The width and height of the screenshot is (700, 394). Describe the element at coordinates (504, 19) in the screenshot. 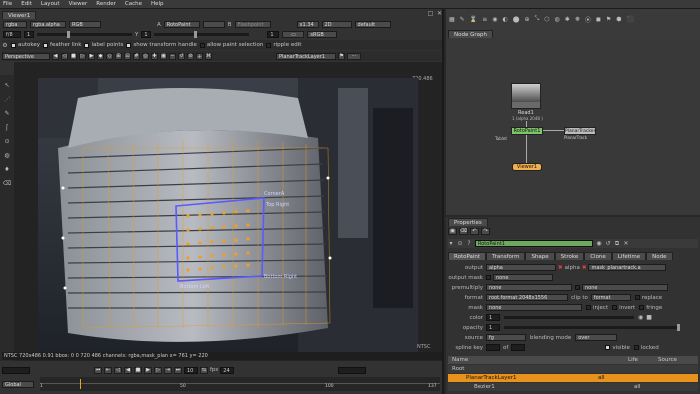

I see `filter-nodes-icon: ◐` at that location.